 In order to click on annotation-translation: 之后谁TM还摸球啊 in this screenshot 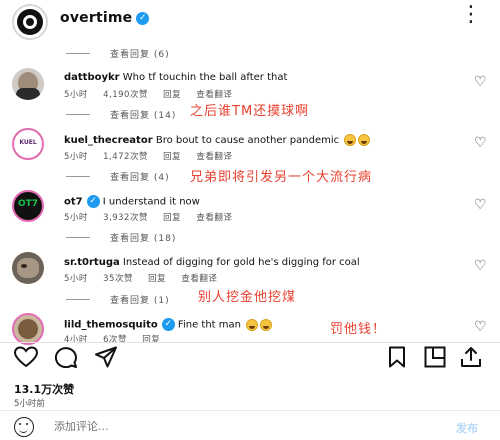, I will do `click(250, 111)`.